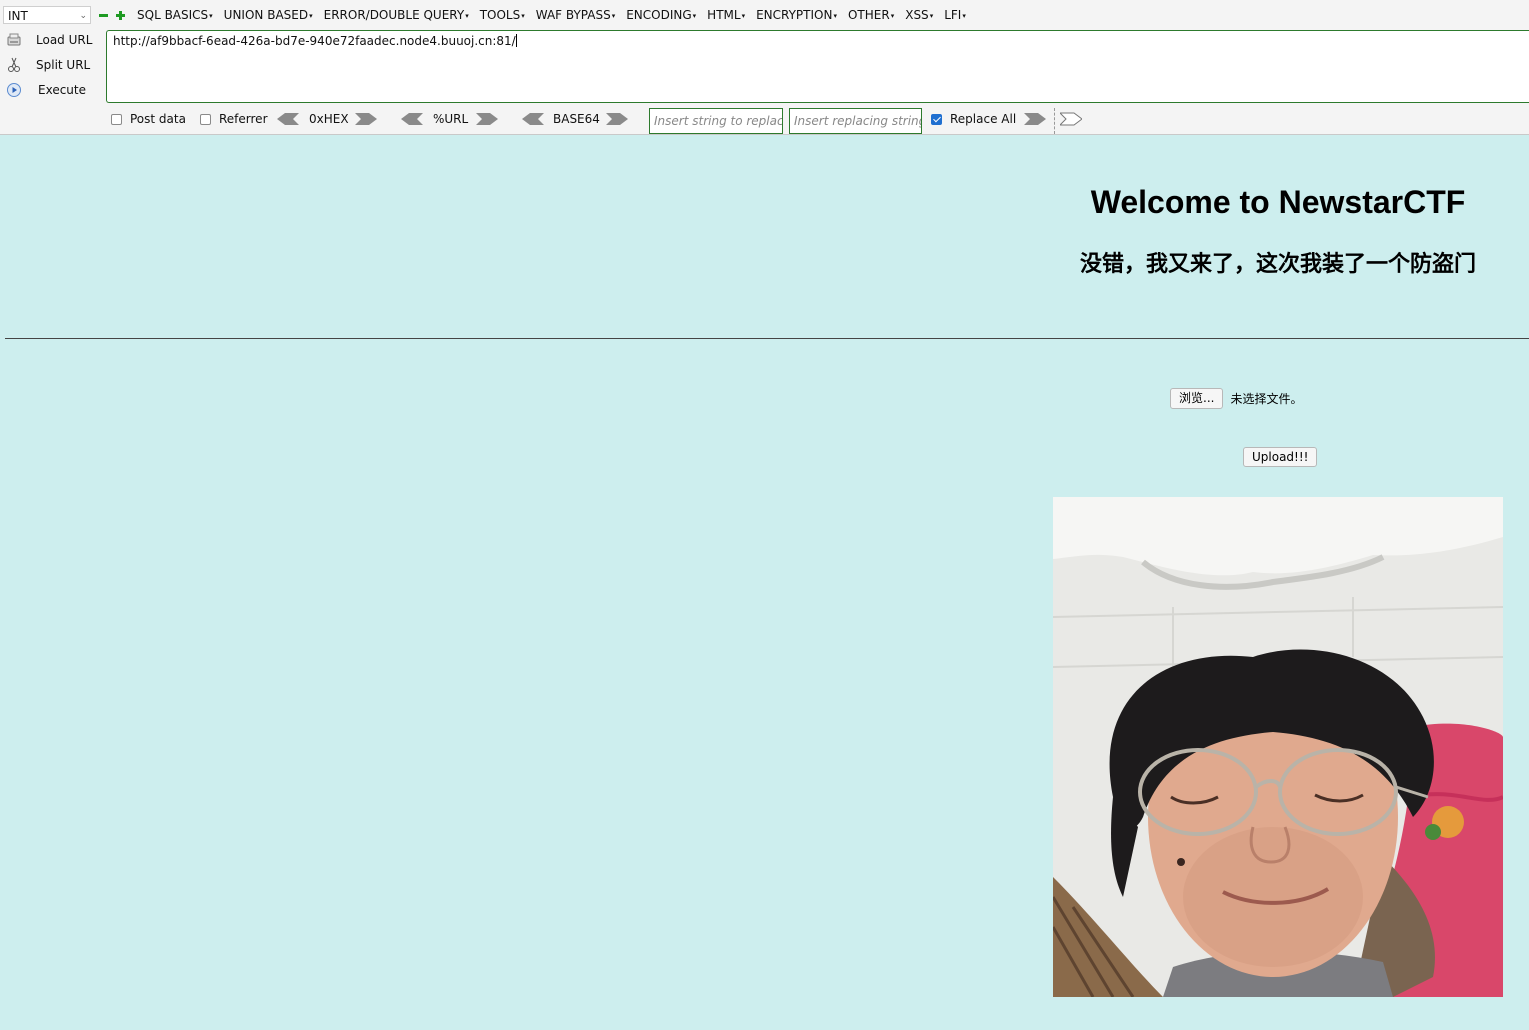  Describe the element at coordinates (64, 40) in the screenshot. I see `load-url-label: Load URL` at that location.